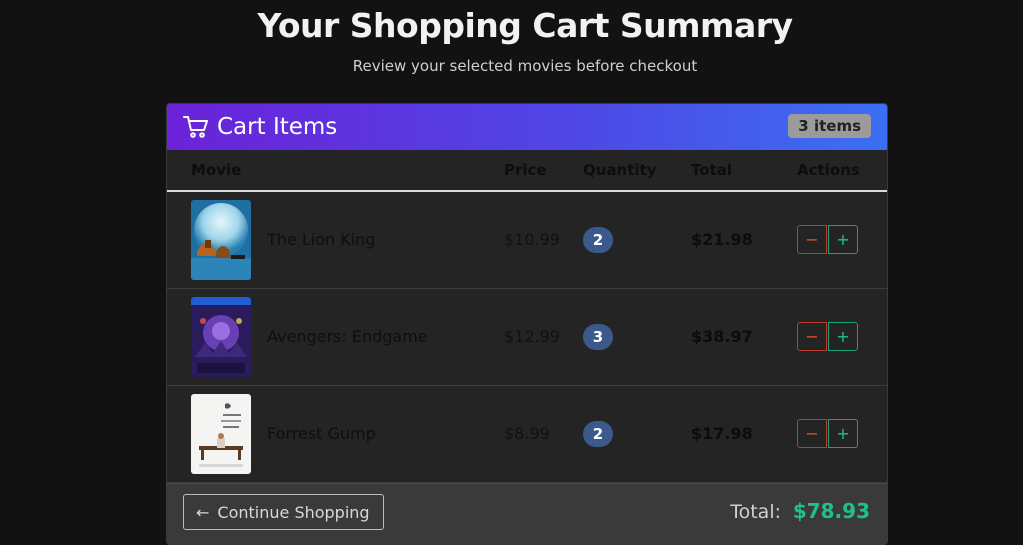 The width and height of the screenshot is (1023, 545). Describe the element at coordinates (527, 513) in the screenshot. I see `cart-footer: ← Continue Shopping Total: $78.93` at that location.